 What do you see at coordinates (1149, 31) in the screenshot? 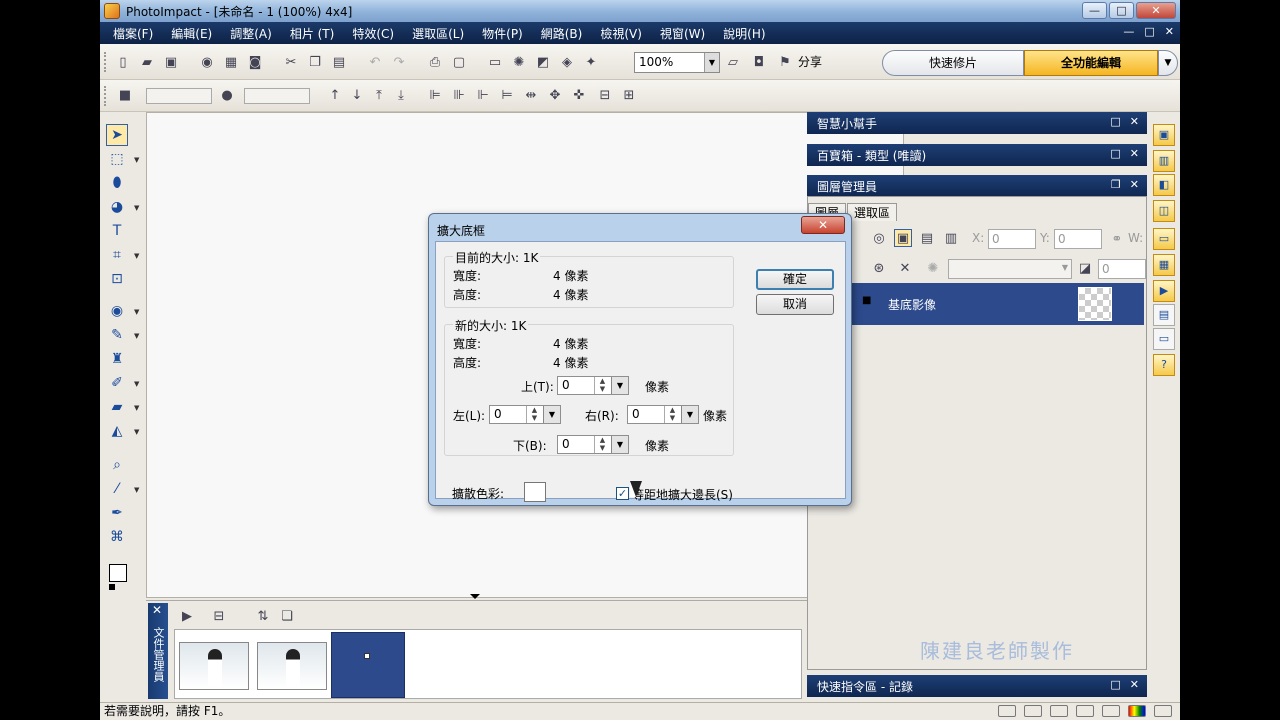
I see `mdi-restore-button: □` at bounding box center [1149, 31].